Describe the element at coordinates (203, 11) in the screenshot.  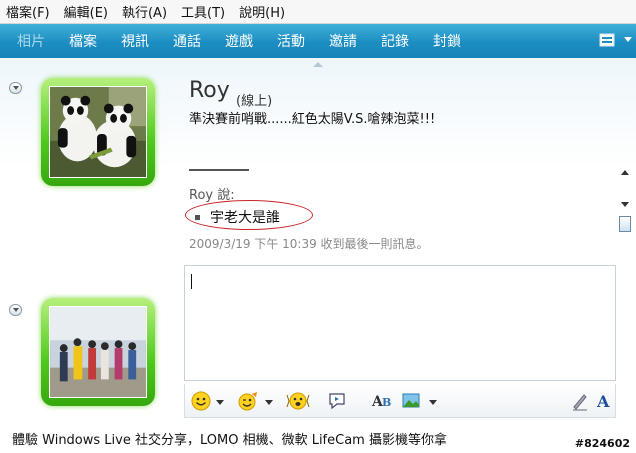
I see `menu-tools: 工具(T)` at that location.